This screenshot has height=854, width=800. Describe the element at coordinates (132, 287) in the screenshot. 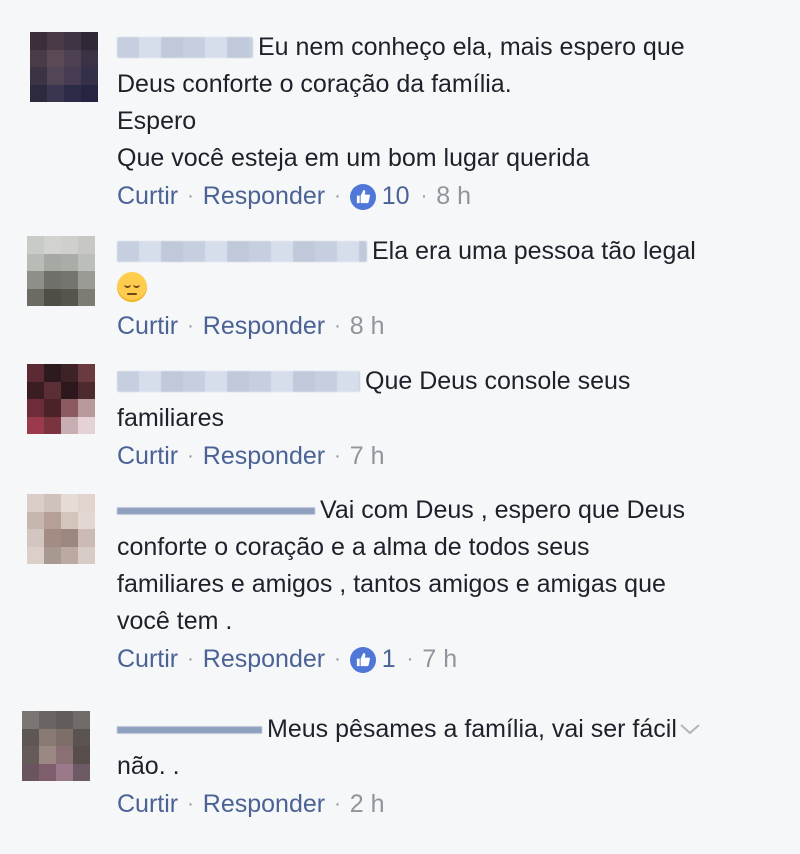

I see `pensive-face-icon` at that location.